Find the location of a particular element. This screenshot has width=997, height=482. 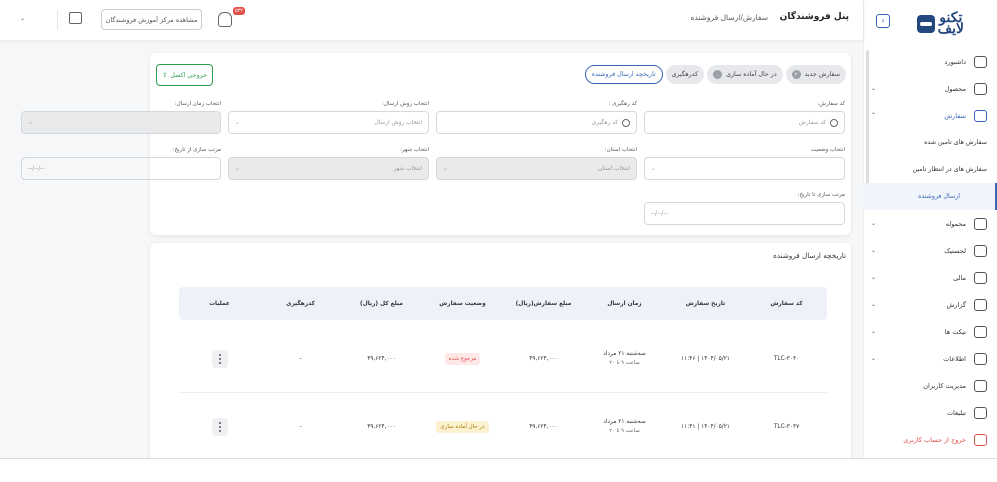

tracking-code-input: کد رهگیری is located at coordinates (536, 122).